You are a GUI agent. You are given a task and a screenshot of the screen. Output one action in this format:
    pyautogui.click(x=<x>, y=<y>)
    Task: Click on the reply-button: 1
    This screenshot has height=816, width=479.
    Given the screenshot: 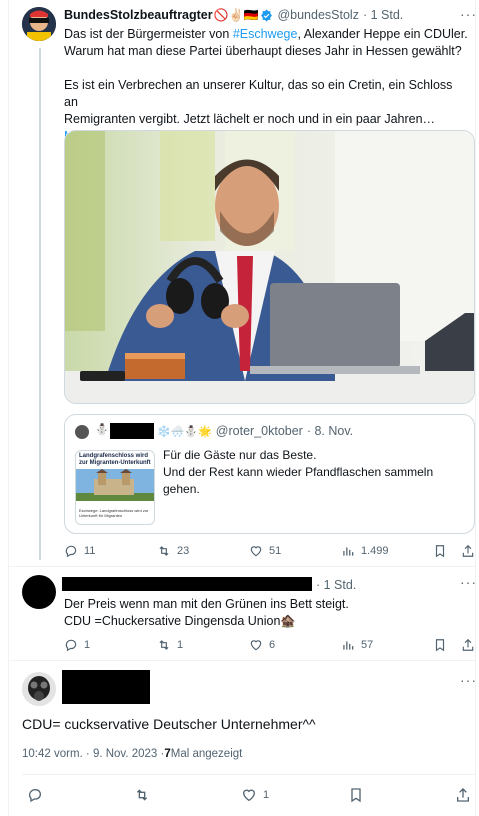 What is the action you would take?
    pyautogui.click(x=77, y=645)
    